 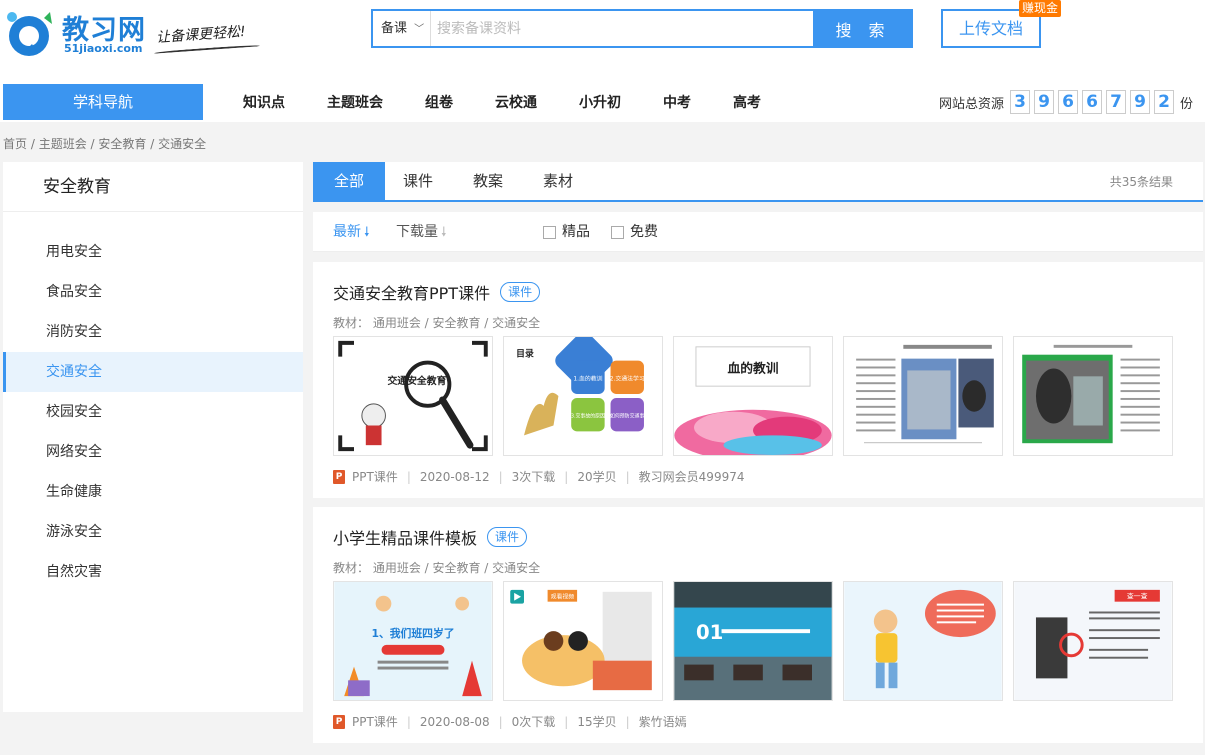 I want to click on sidebar-item: 网络安全, so click(x=153, y=452).